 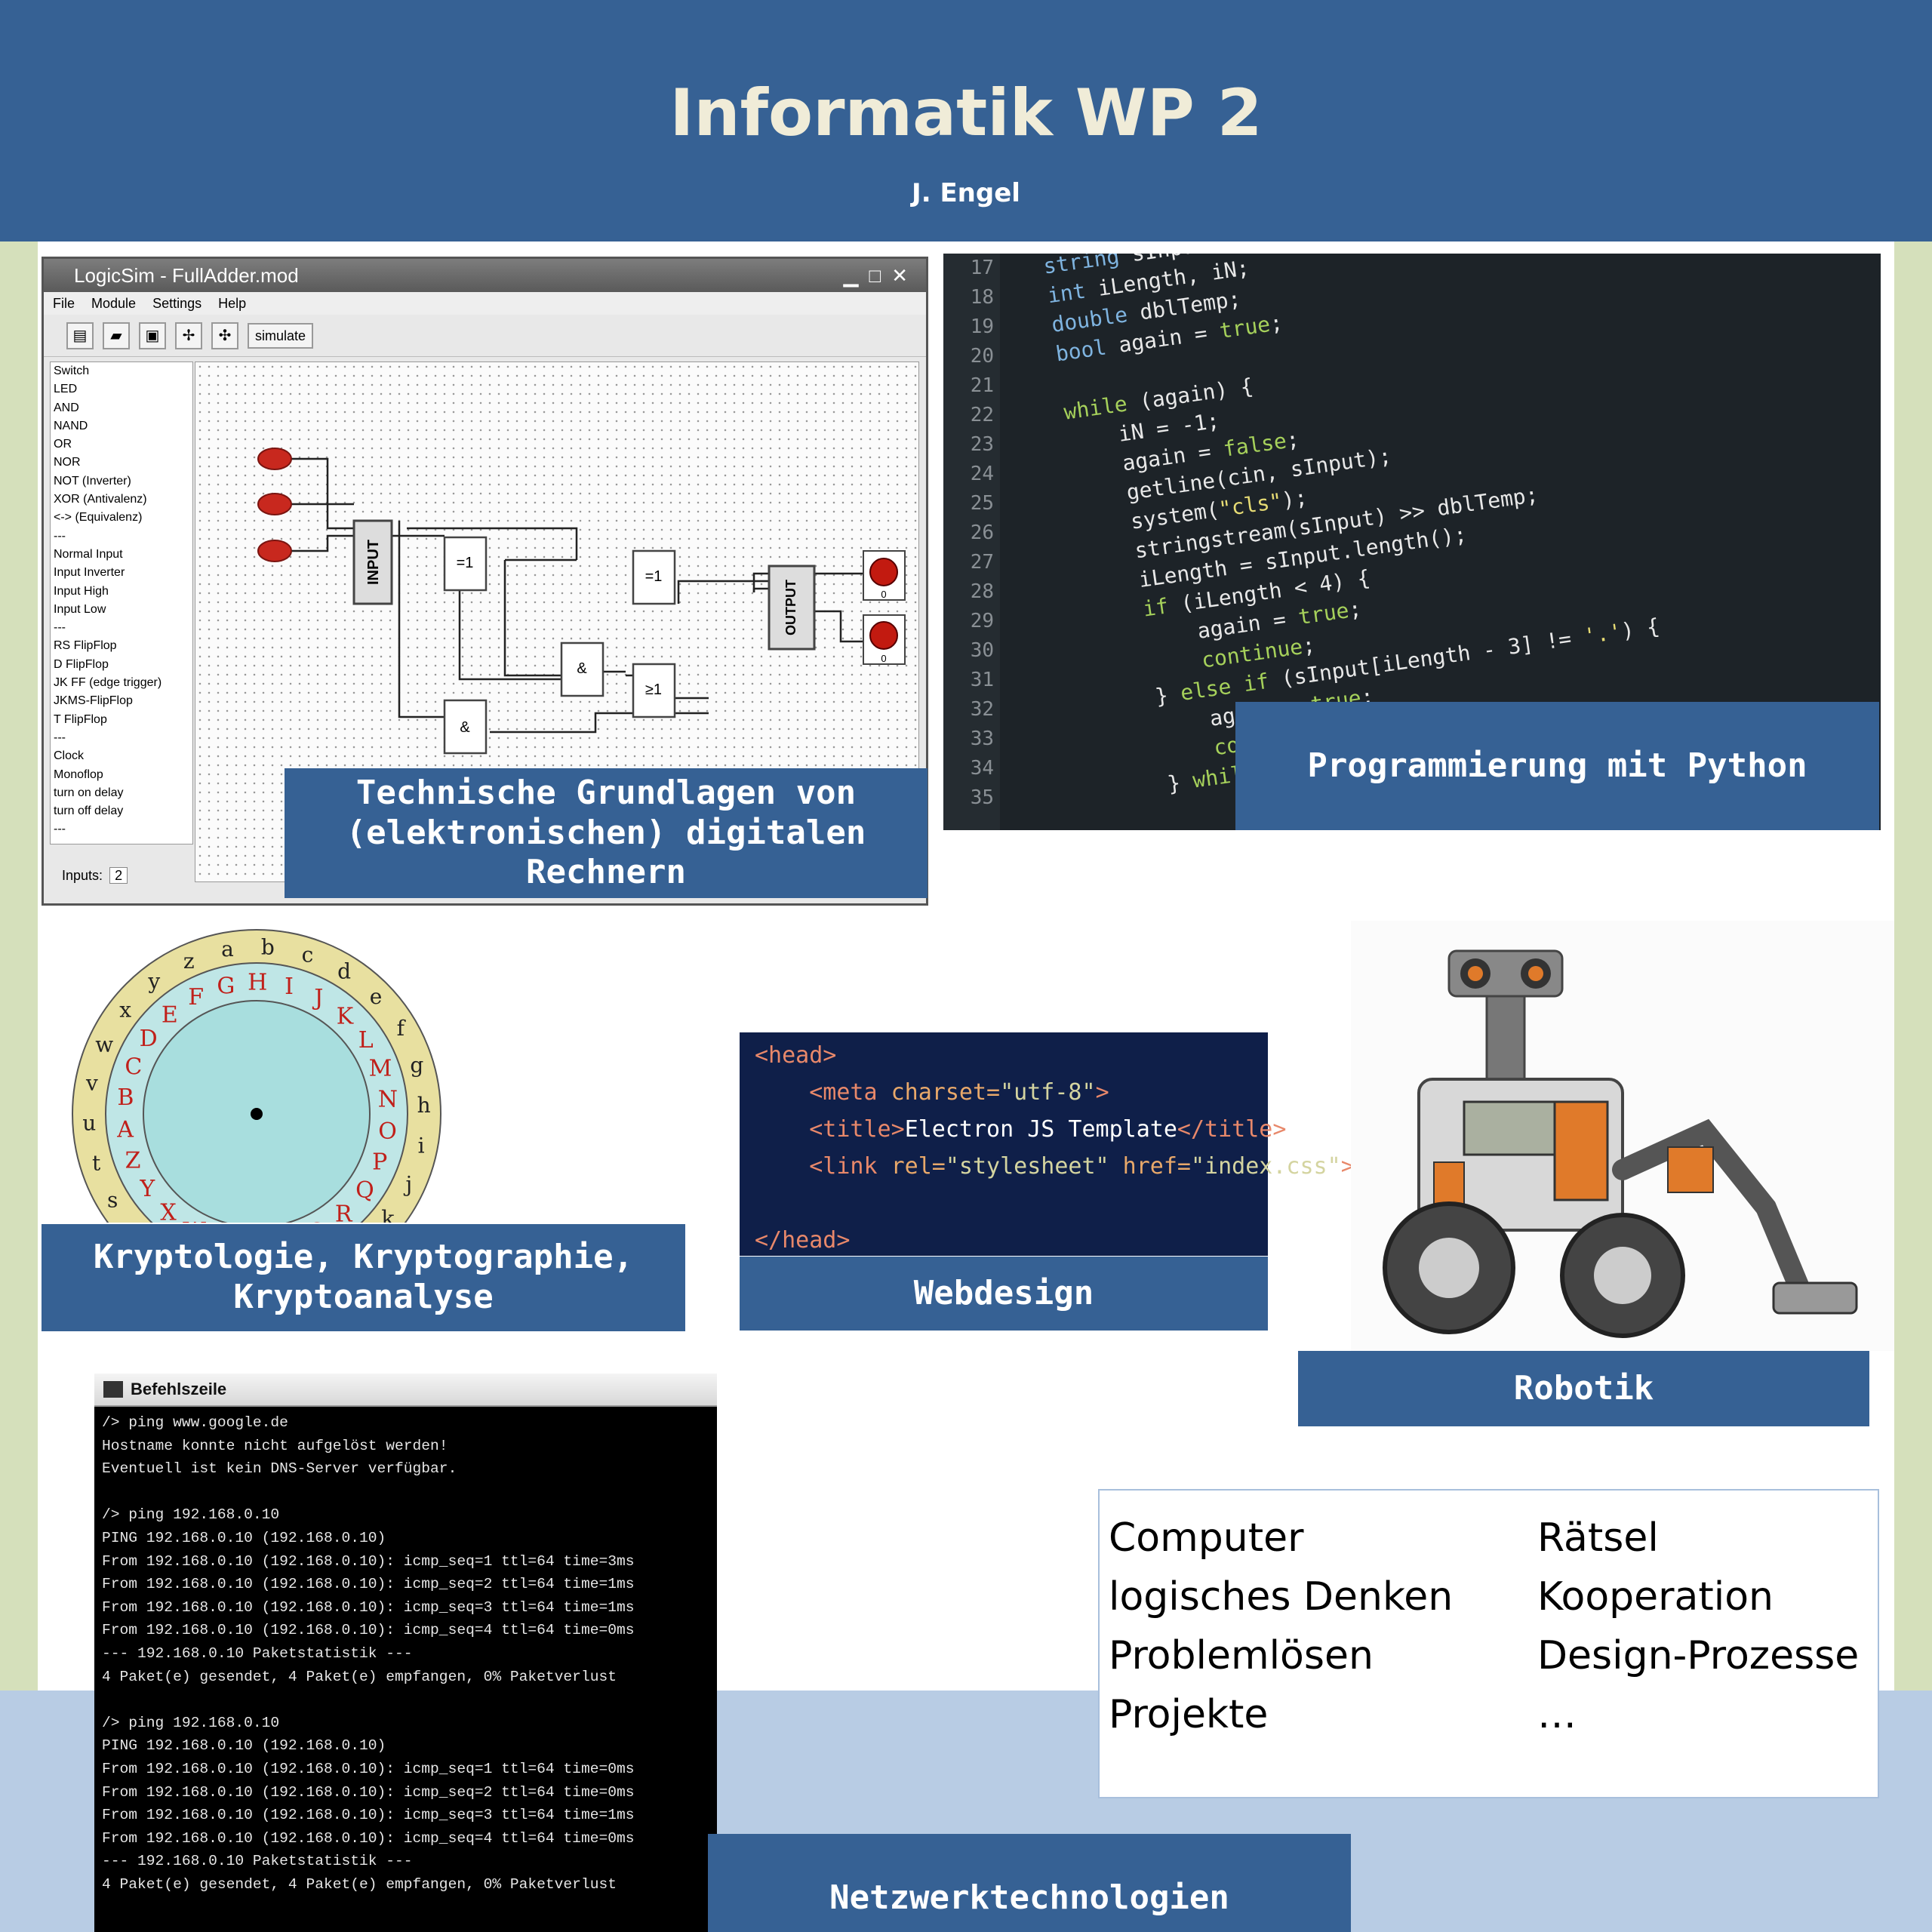 What do you see at coordinates (883, 594) in the screenshot?
I see `led-1-value: 0` at bounding box center [883, 594].